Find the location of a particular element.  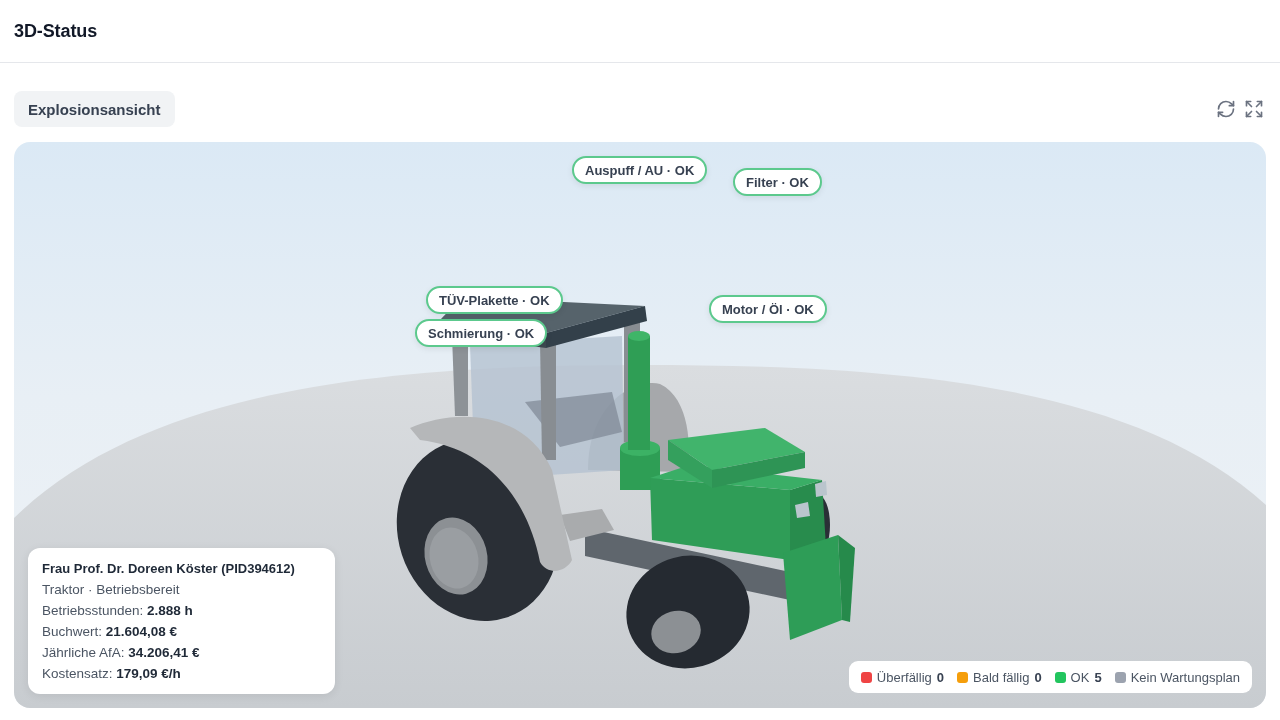

owner-name: Frau Prof. Dr. Doreen Köster (PID394612) is located at coordinates (169, 569).